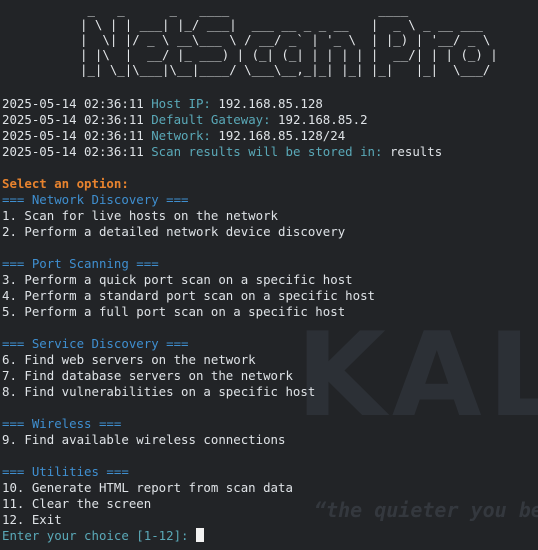 The width and height of the screenshot is (538, 550). What do you see at coordinates (129, 359) in the screenshot?
I see `menu-option-6: 6. Find web servers on the network` at bounding box center [129, 359].